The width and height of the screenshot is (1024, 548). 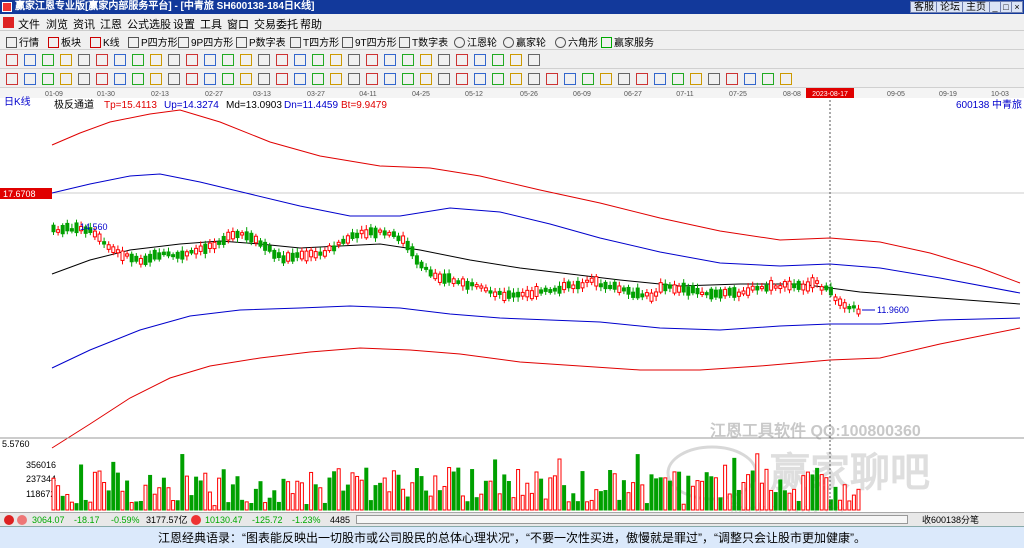 What do you see at coordinates (238, 24) in the screenshot?
I see `menu-window: 窗口` at bounding box center [238, 24].